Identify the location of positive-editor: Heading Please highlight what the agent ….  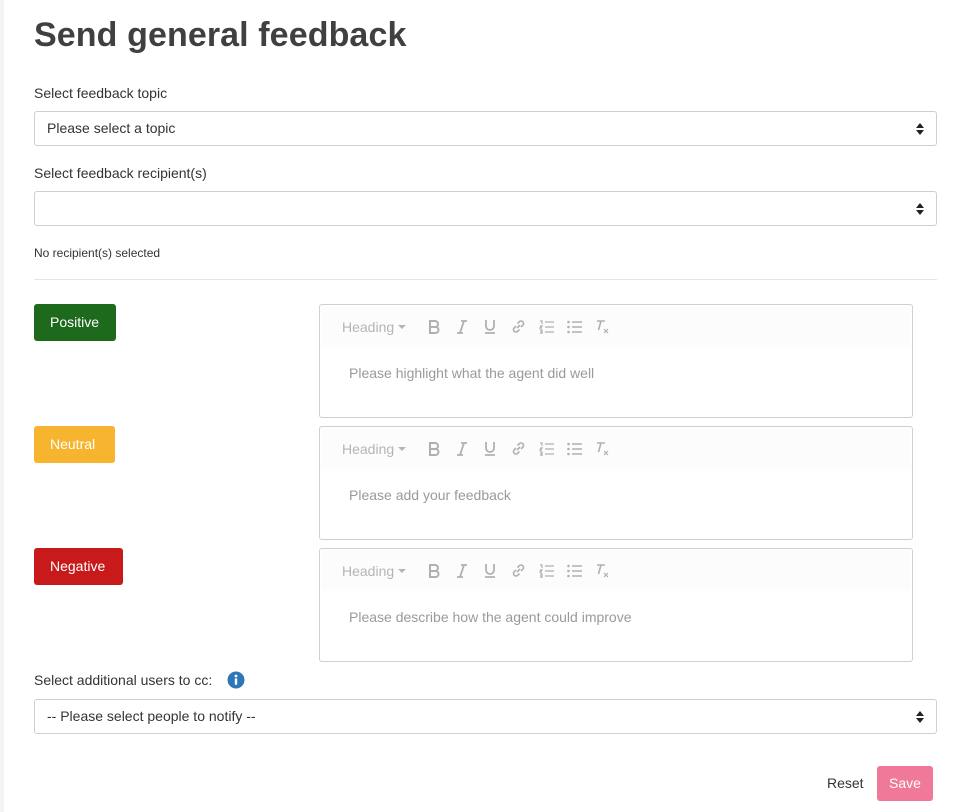
(616, 361).